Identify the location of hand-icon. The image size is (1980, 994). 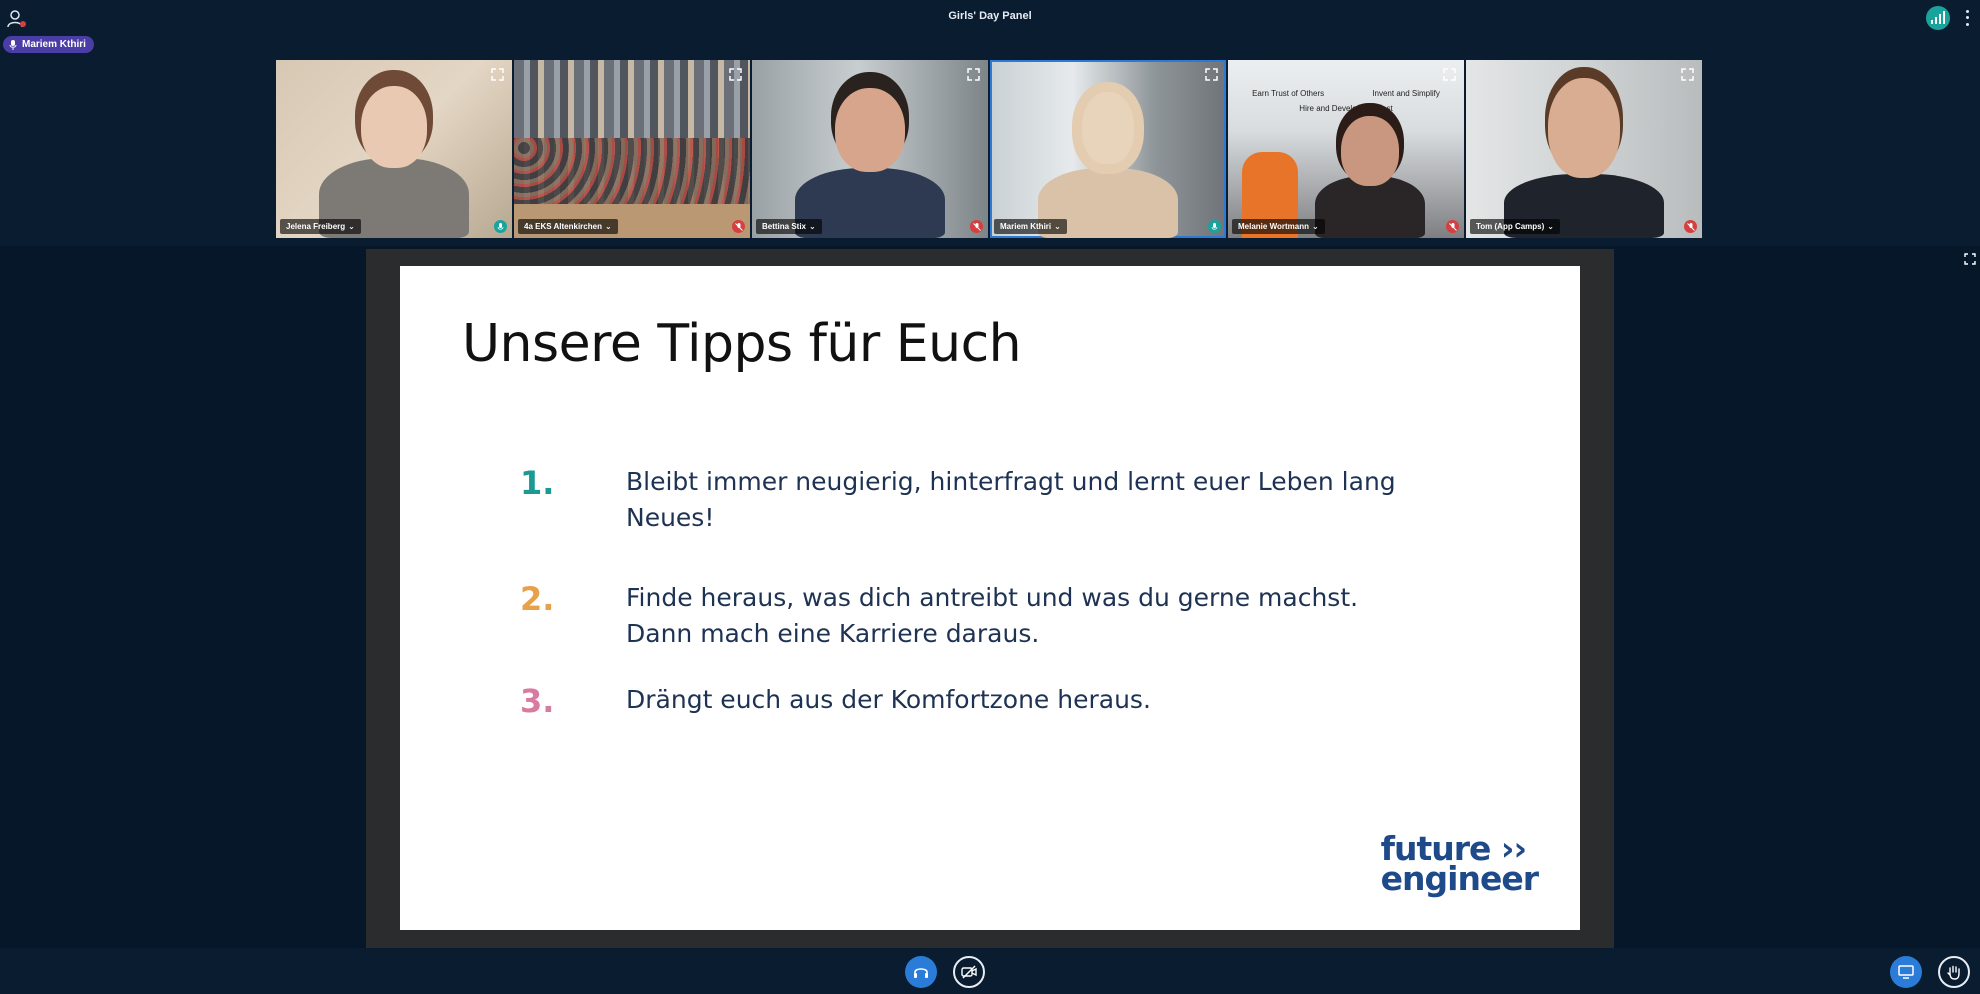
(1953, 972).